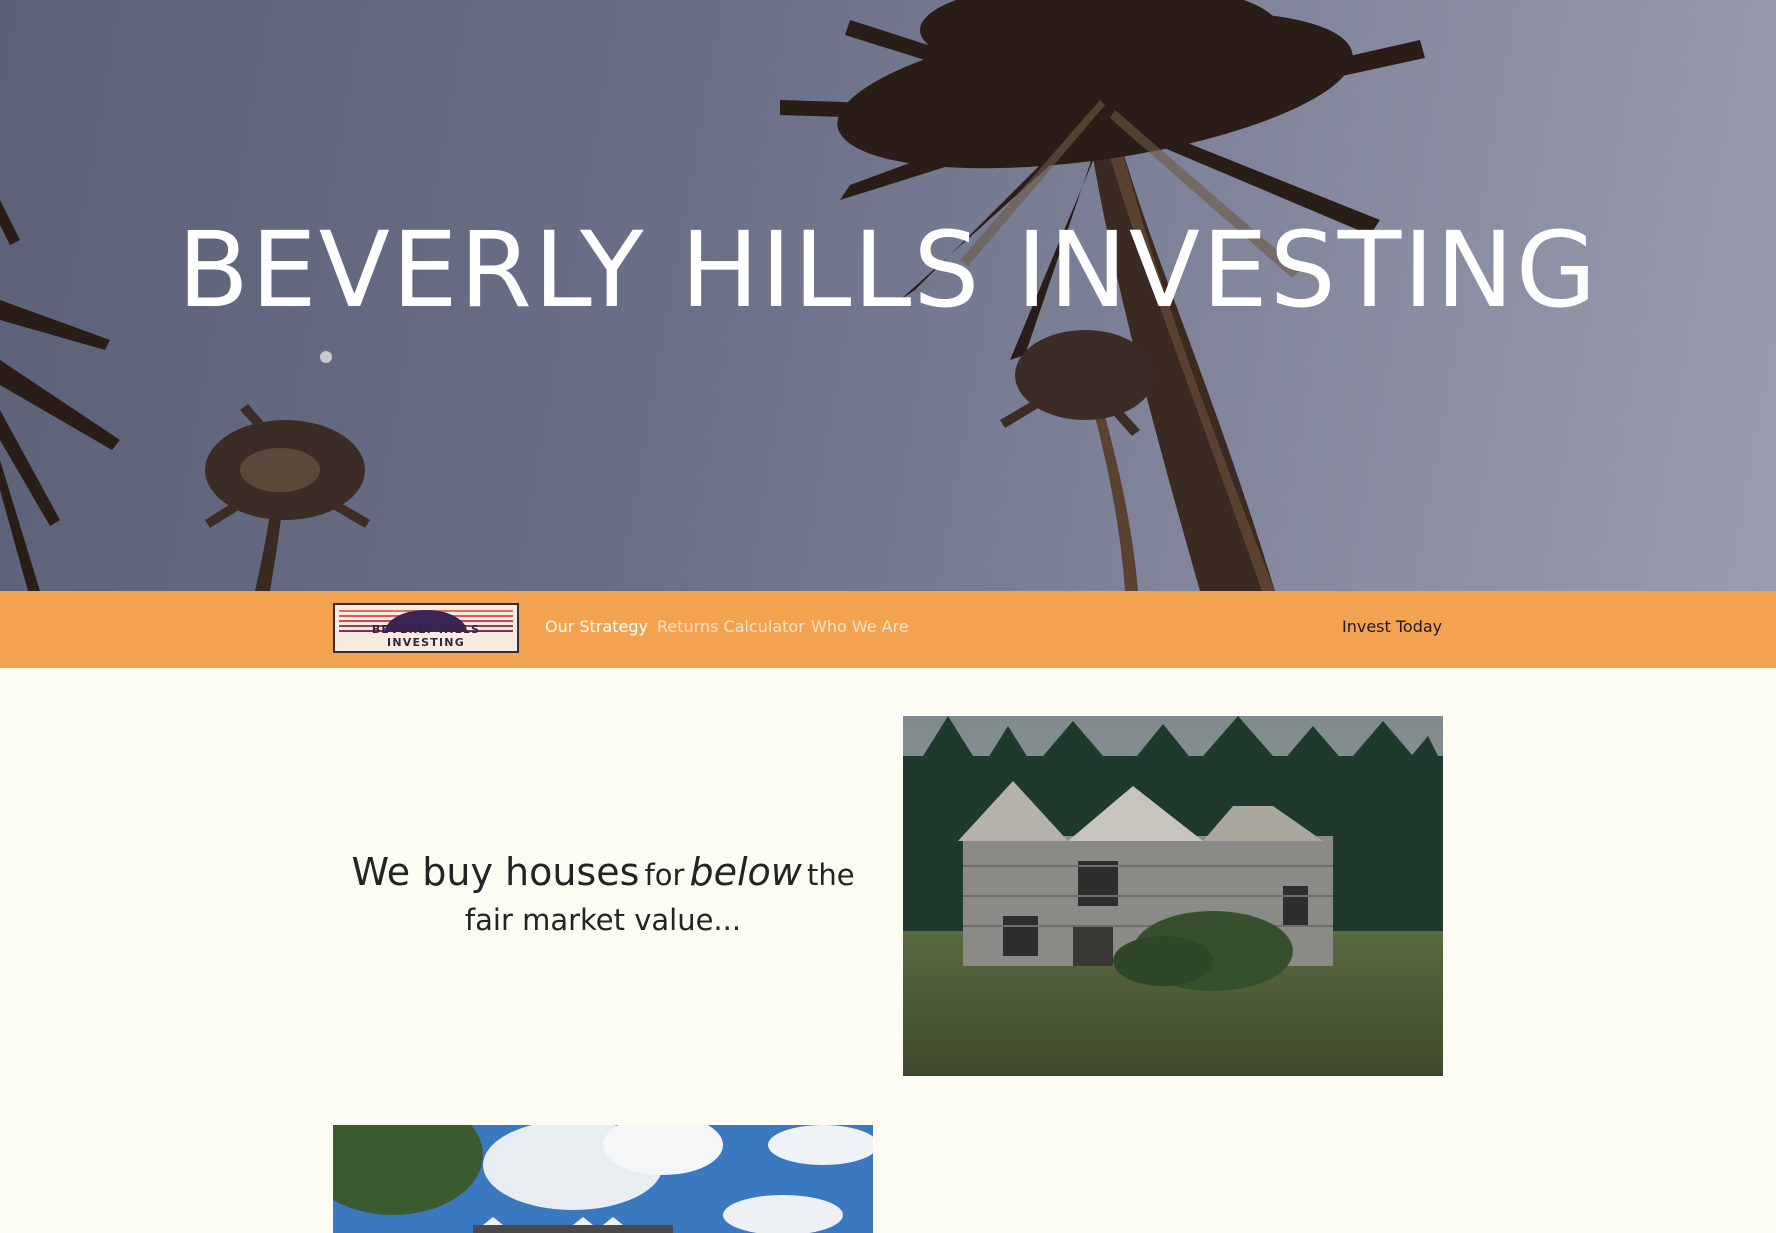 This screenshot has height=1233, width=1776. I want to click on logo: BEVERLY HILLS INVESTING, so click(426, 628).